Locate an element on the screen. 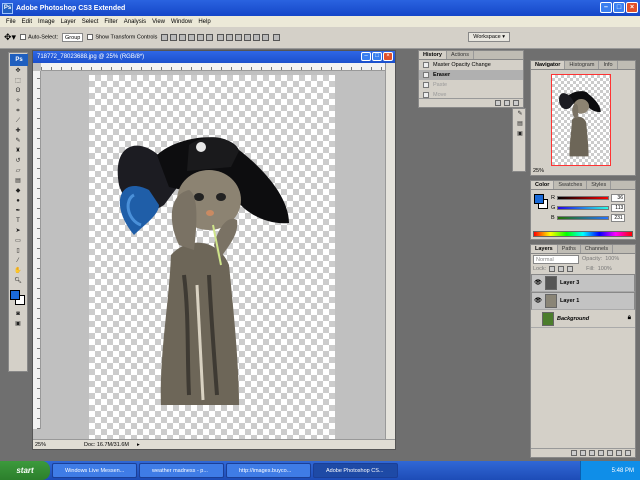 This screenshot has width=640, height=480. opacity-value: 100% is located at coordinates (612, 259).